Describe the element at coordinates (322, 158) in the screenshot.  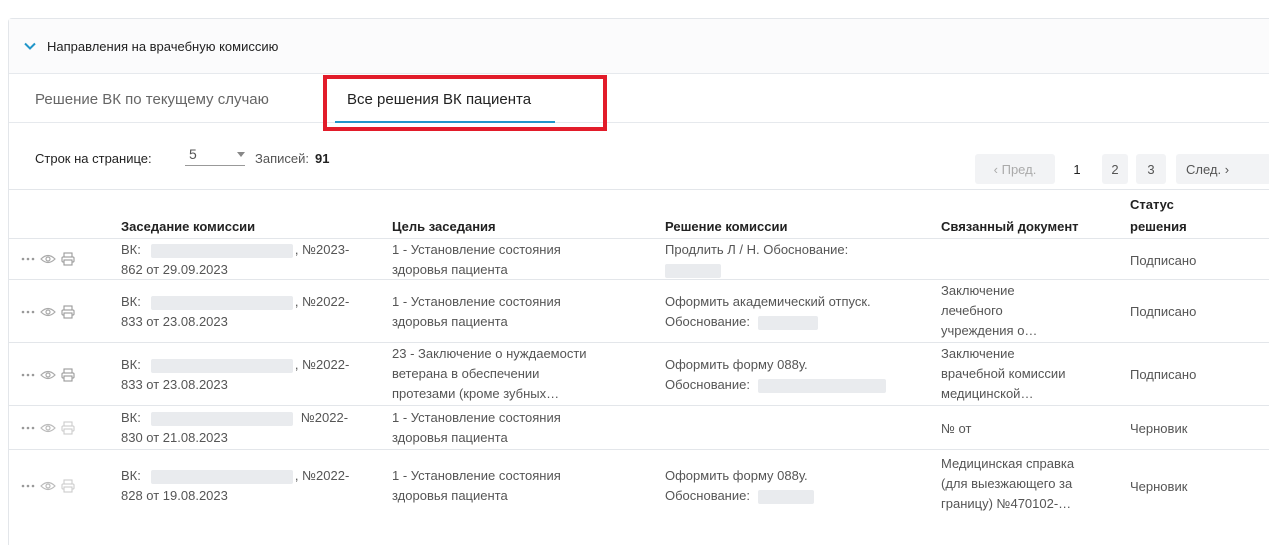
I see `records-count: 91` at that location.